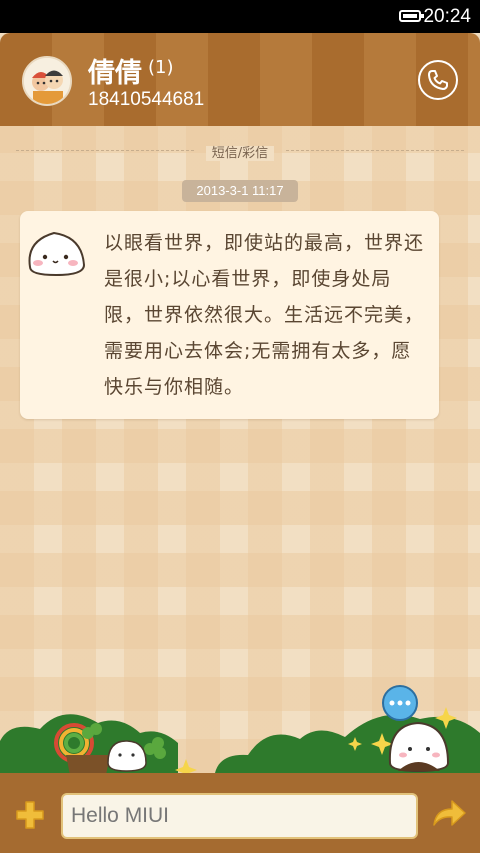 The width and height of the screenshot is (480, 853). I want to click on composer-bar, so click(240, 813).